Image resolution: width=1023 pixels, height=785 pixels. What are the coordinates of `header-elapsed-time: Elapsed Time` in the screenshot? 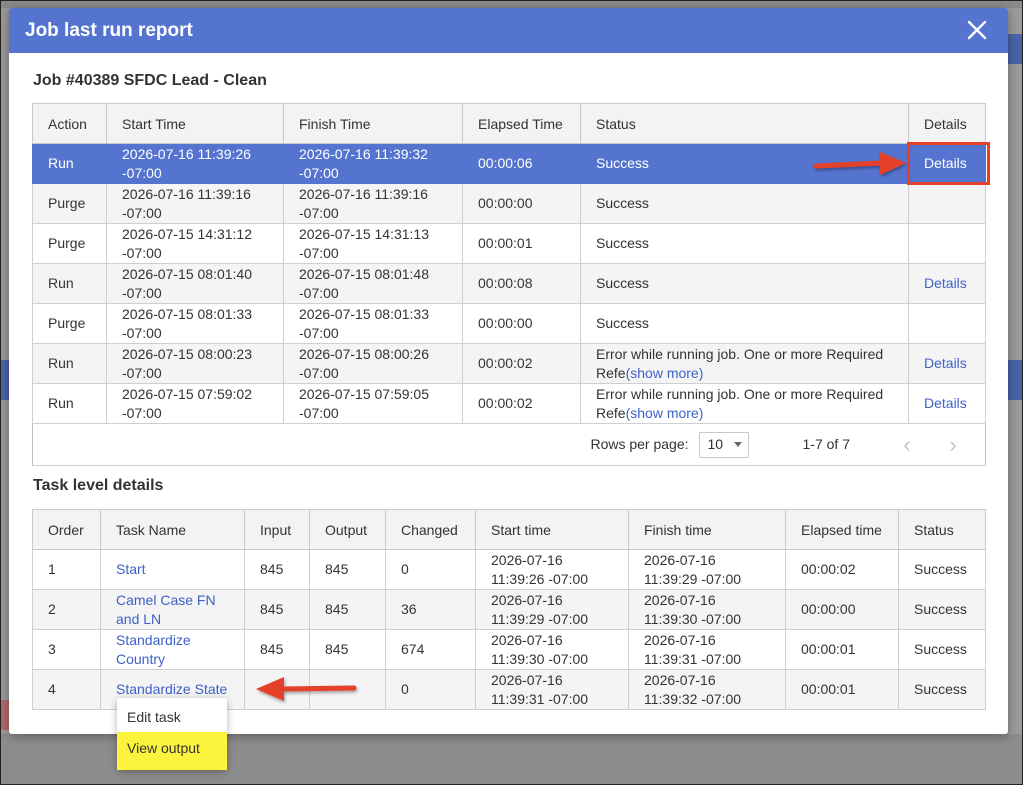 It's located at (521, 123).